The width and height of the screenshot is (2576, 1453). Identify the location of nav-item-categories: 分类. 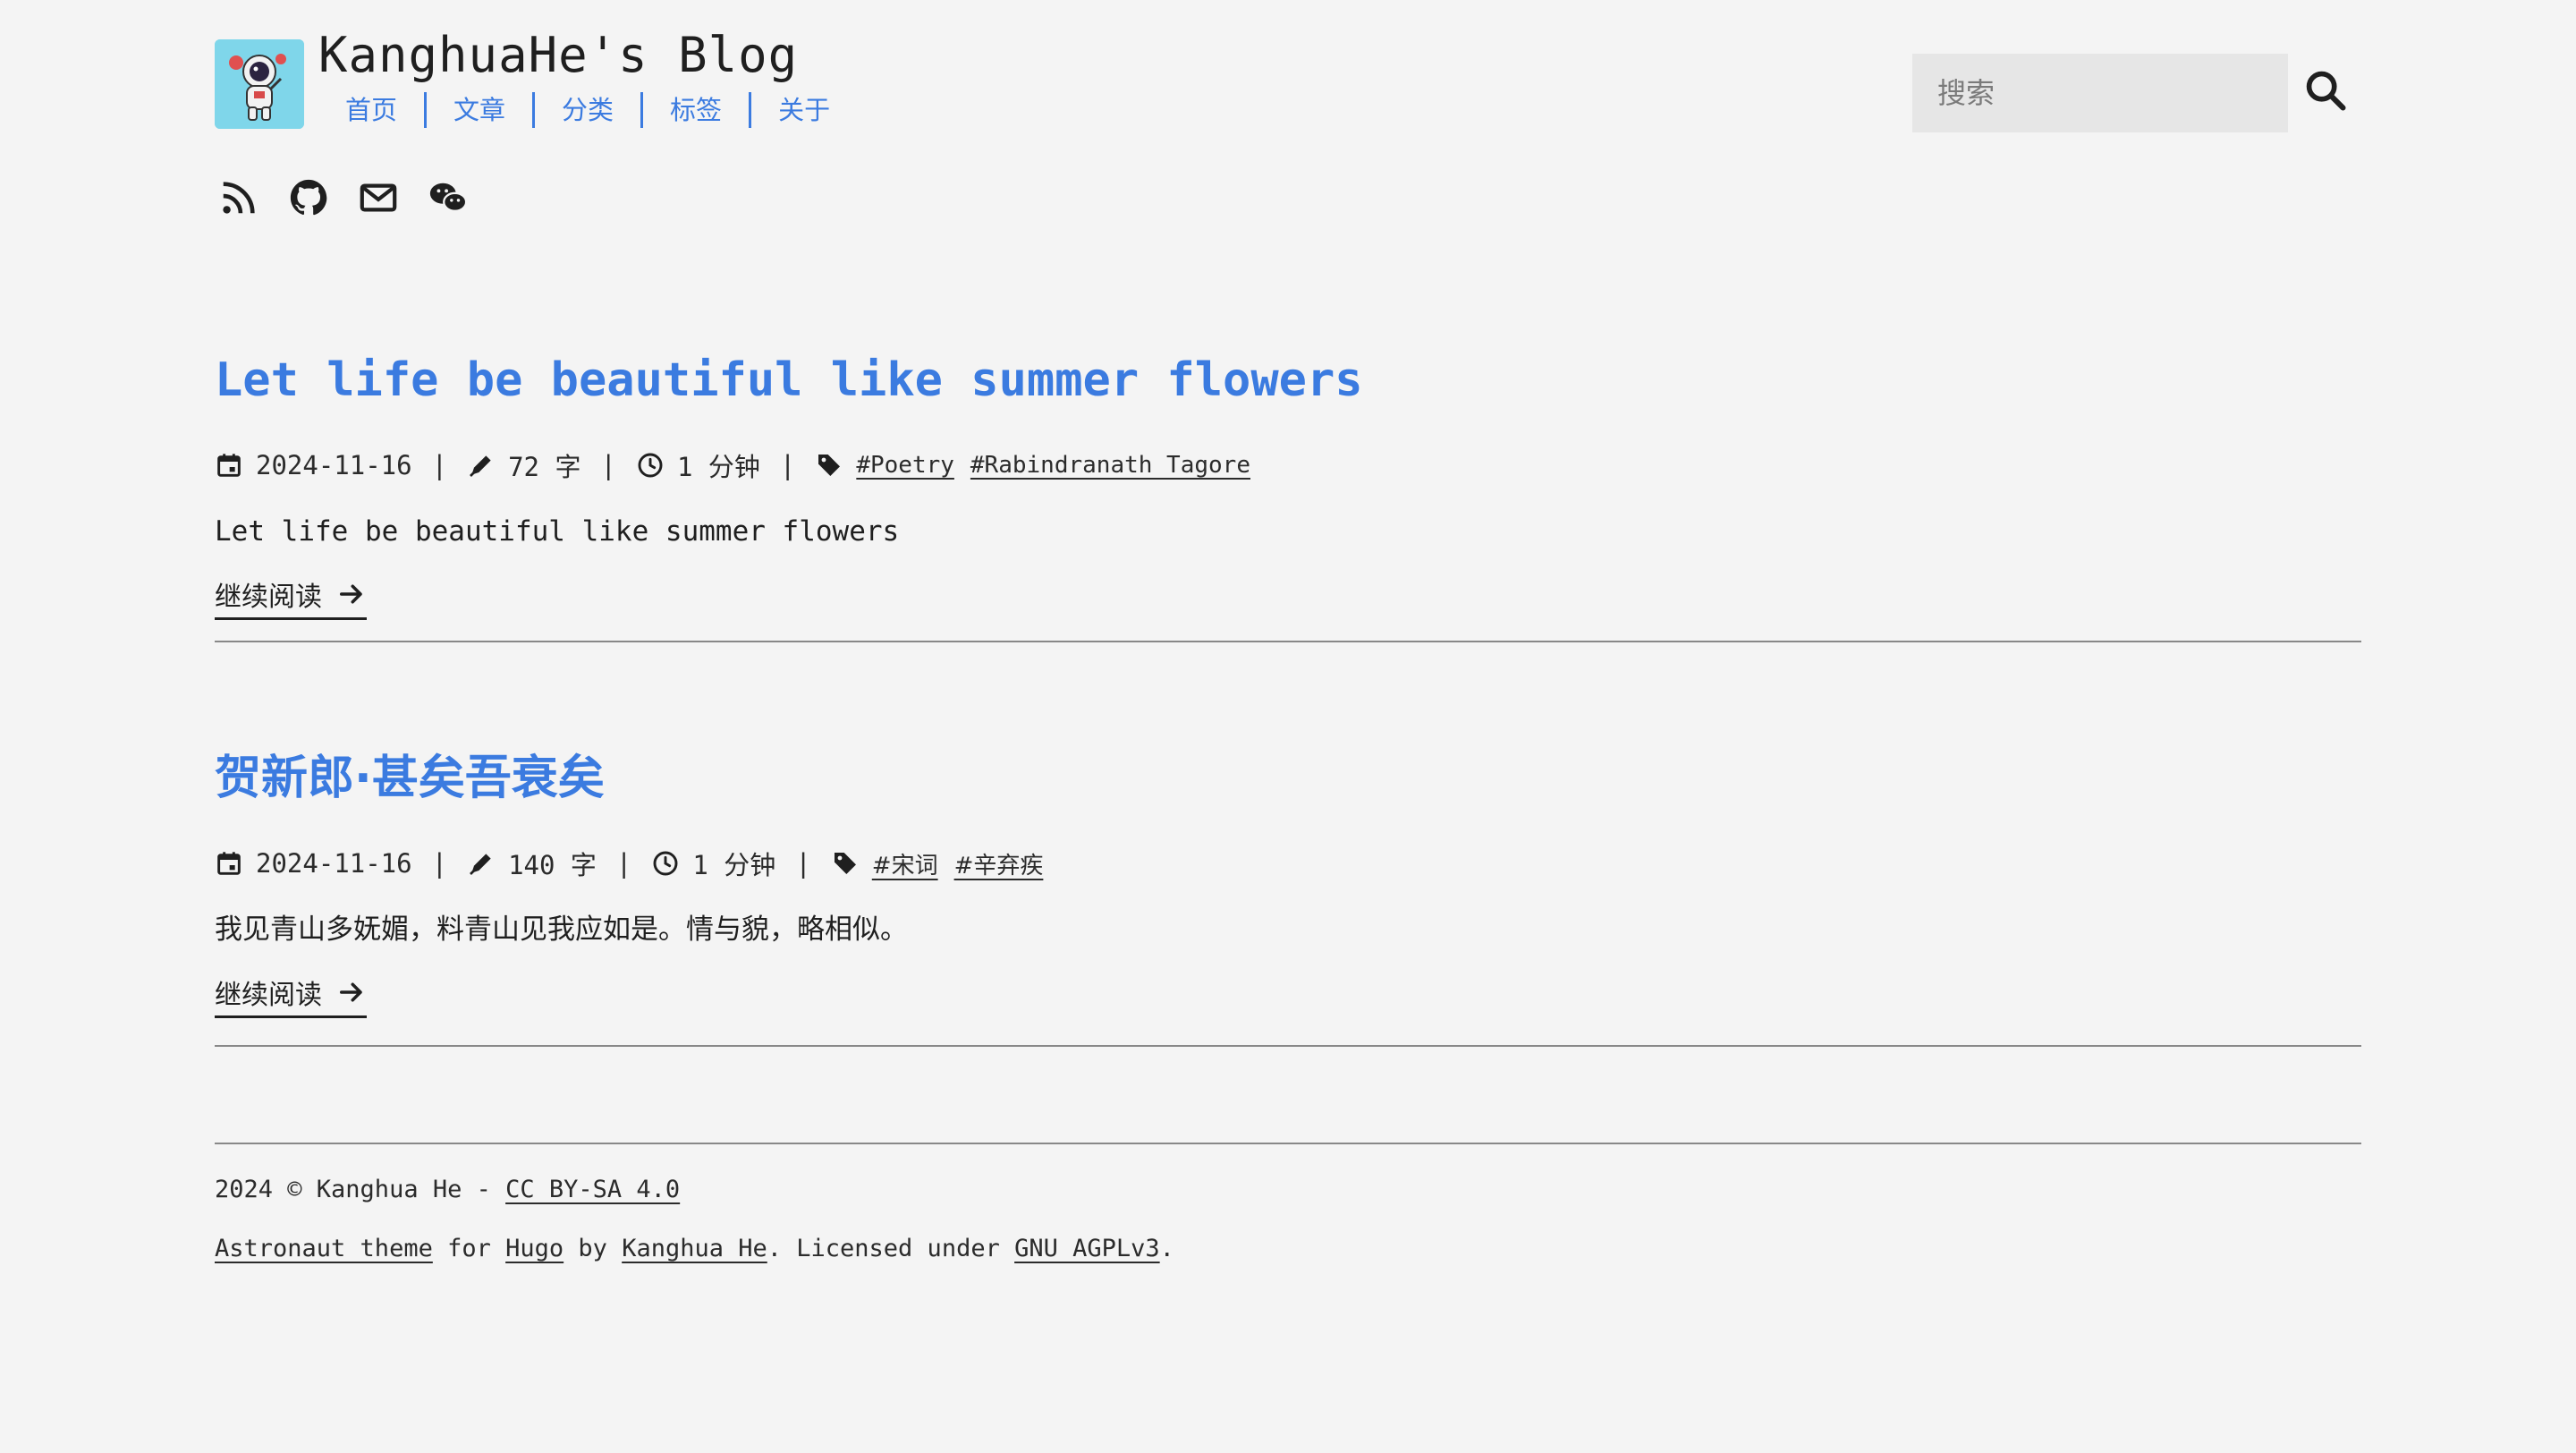
(586, 110).